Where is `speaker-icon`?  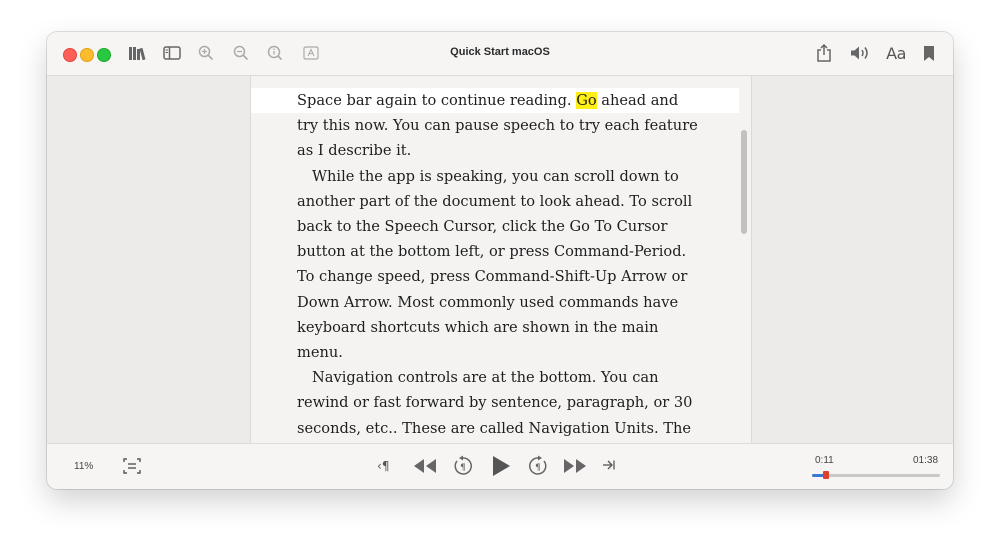
speaker-icon is located at coordinates (860, 53).